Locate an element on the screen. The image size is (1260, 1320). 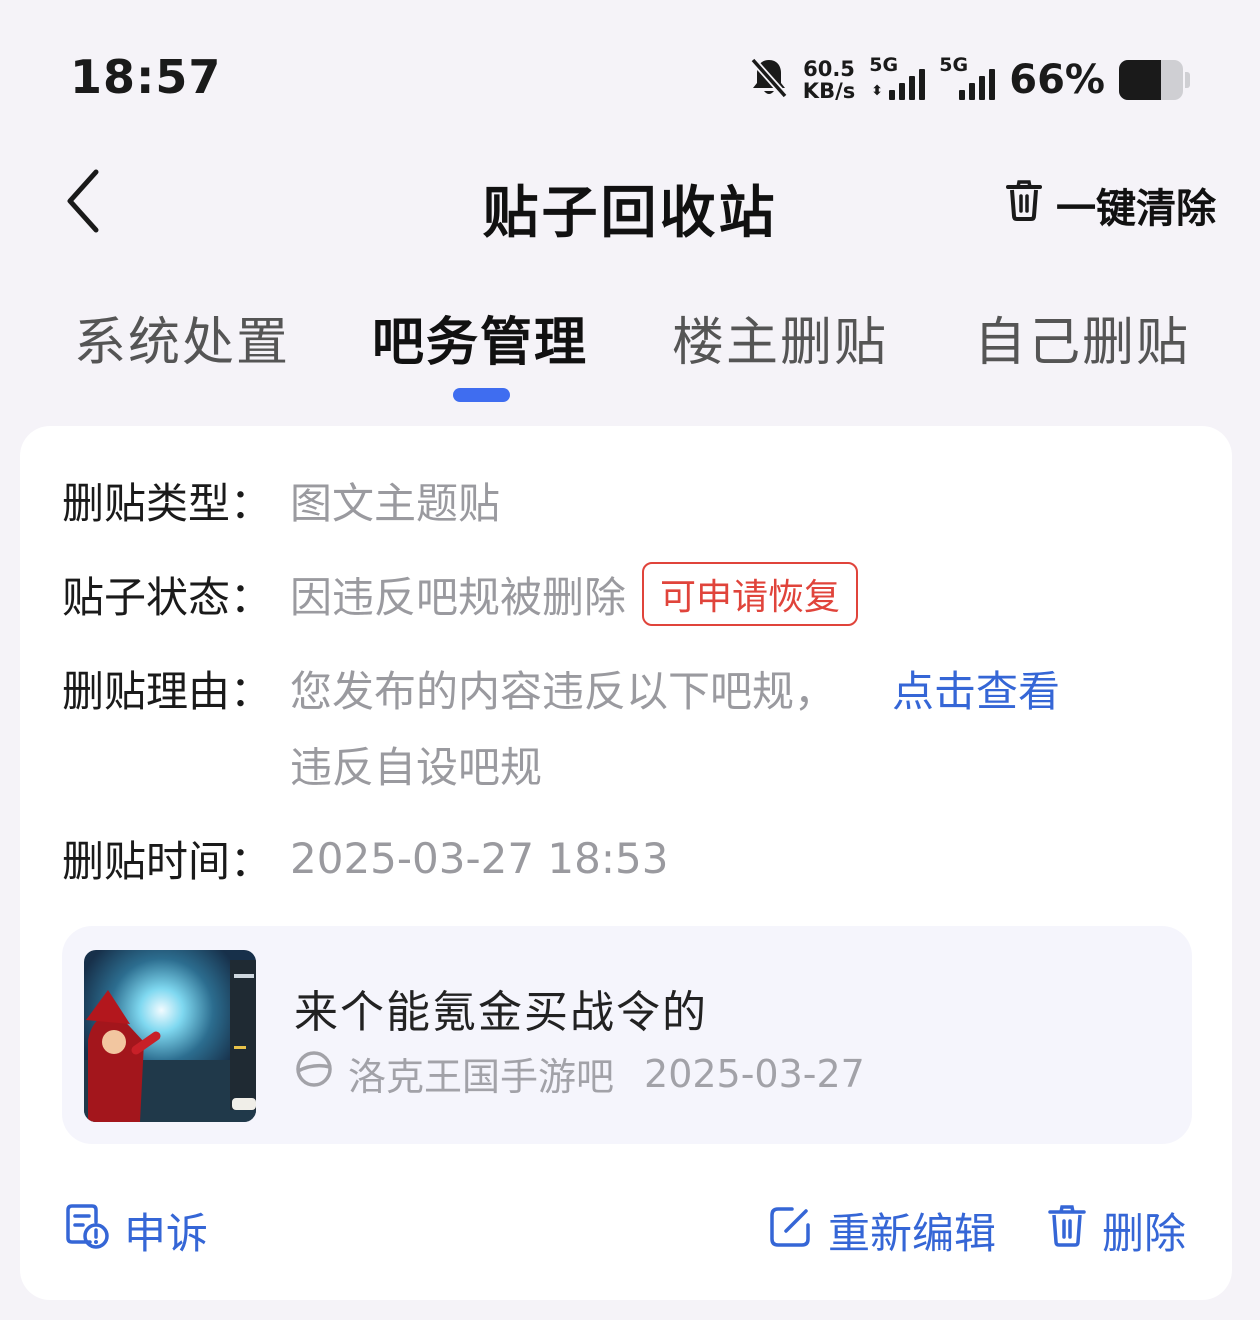
status-badge: 可申请恢复 is located at coordinates (750, 594).